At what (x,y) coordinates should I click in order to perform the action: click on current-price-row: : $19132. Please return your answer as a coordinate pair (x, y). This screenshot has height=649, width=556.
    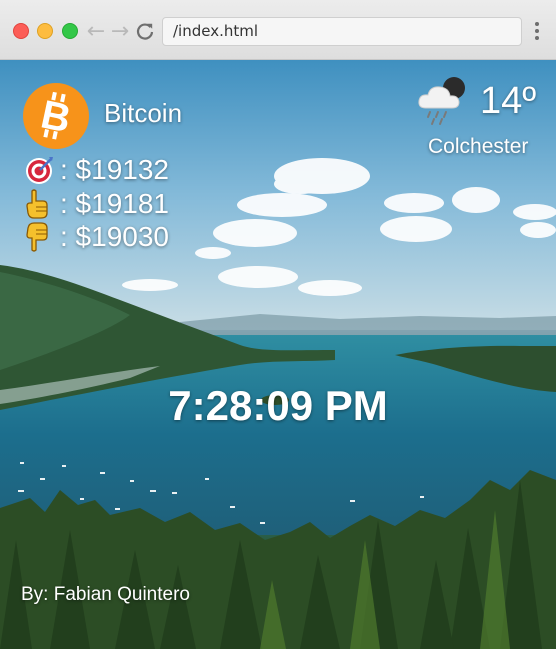
    Looking at the image, I should click on (96, 169).